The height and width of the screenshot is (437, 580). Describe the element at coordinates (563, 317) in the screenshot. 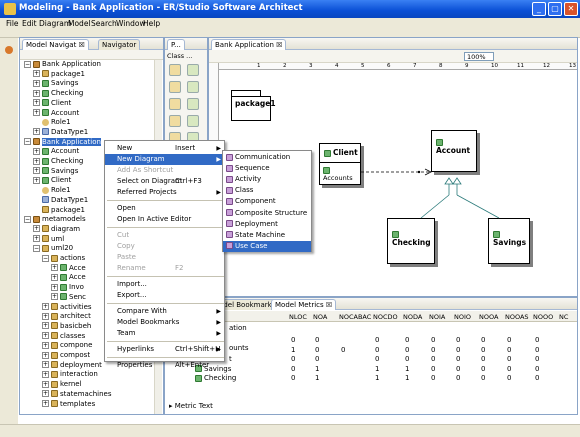

I see `column-header: NC` at that location.